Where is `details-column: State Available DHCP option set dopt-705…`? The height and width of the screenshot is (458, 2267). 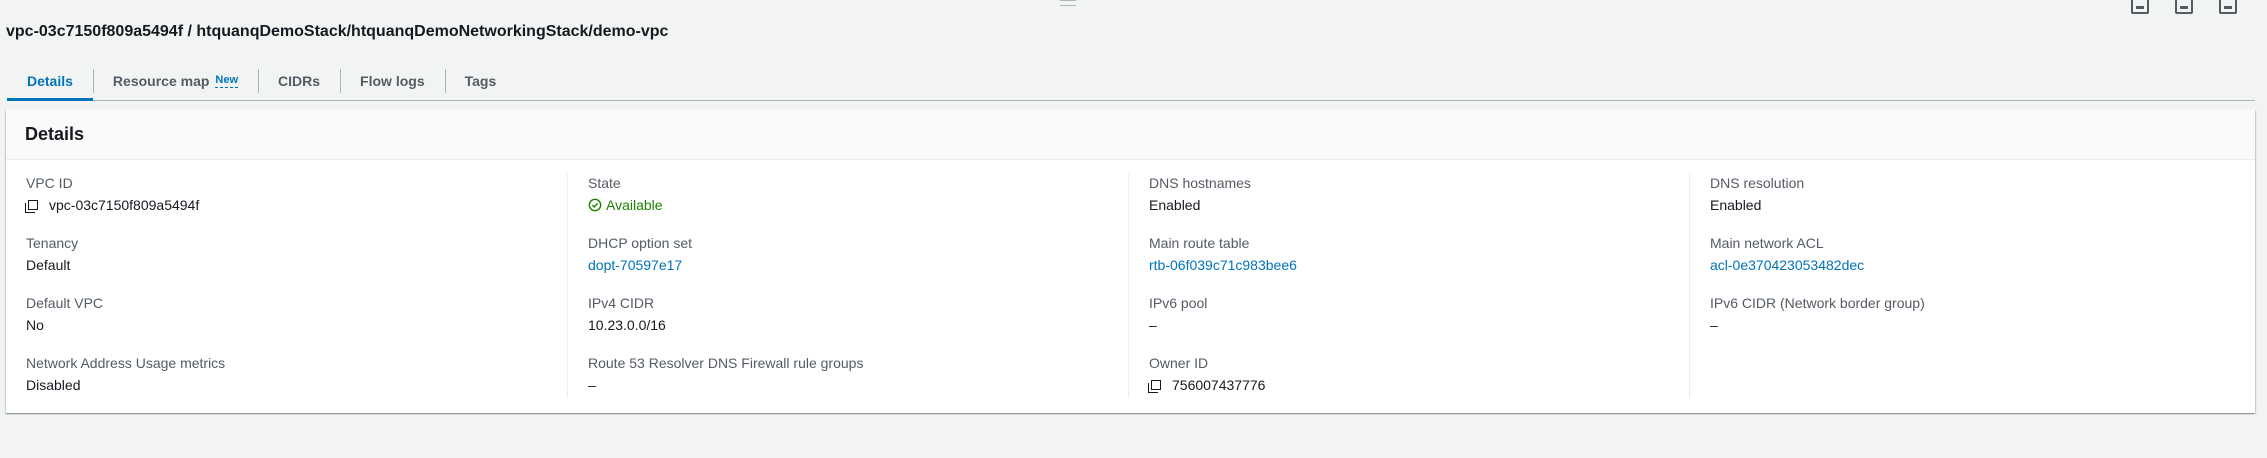
details-column: State Available DHCP option set dopt-705… is located at coordinates (847, 286).